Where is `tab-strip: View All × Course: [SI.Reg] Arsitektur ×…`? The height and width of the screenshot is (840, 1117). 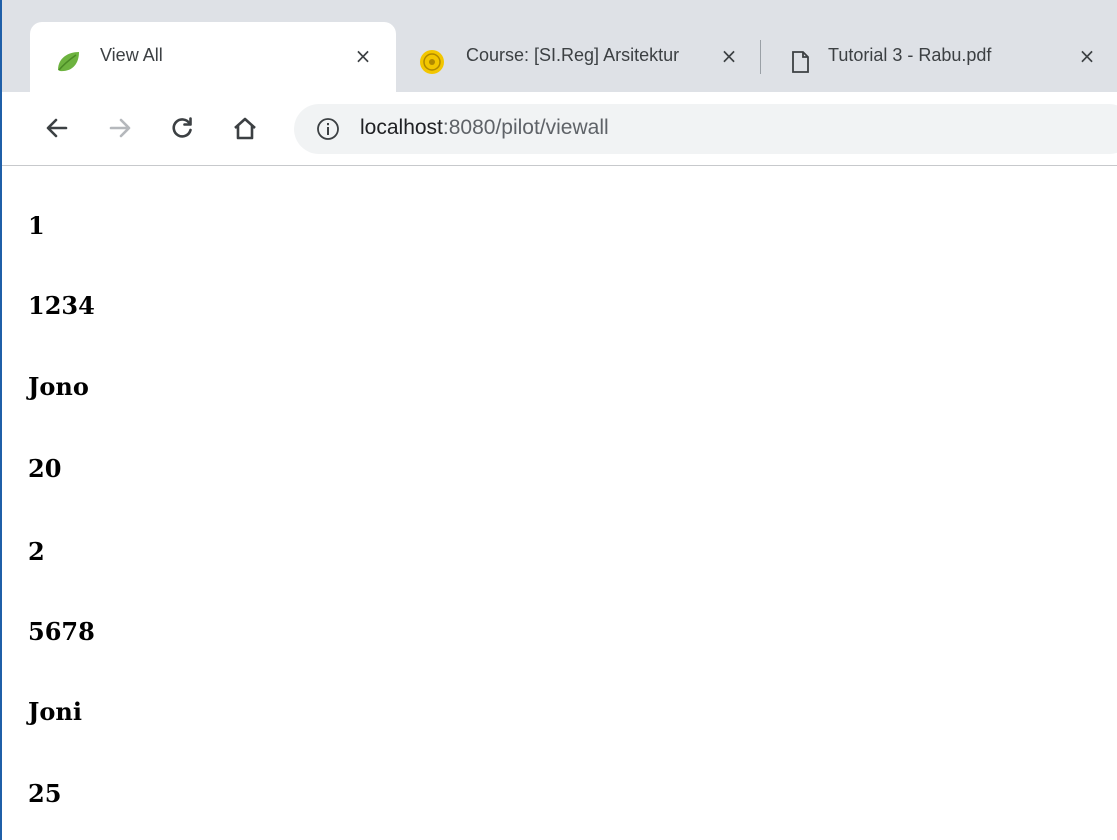 tab-strip: View All × Course: [SI.Reg] Arsitektur ×… is located at coordinates (559, 46).